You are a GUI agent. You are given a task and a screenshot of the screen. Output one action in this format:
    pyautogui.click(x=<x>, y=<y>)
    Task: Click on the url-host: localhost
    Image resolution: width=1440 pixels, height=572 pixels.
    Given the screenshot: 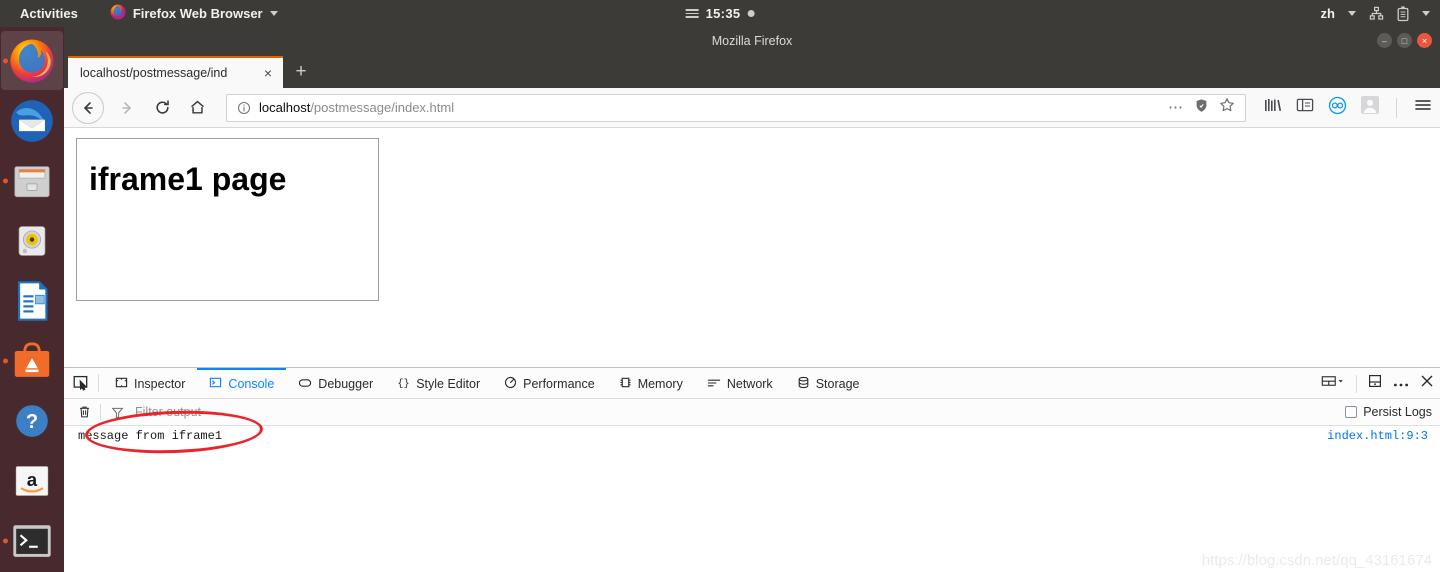 What is the action you would take?
    pyautogui.click(x=285, y=107)
    